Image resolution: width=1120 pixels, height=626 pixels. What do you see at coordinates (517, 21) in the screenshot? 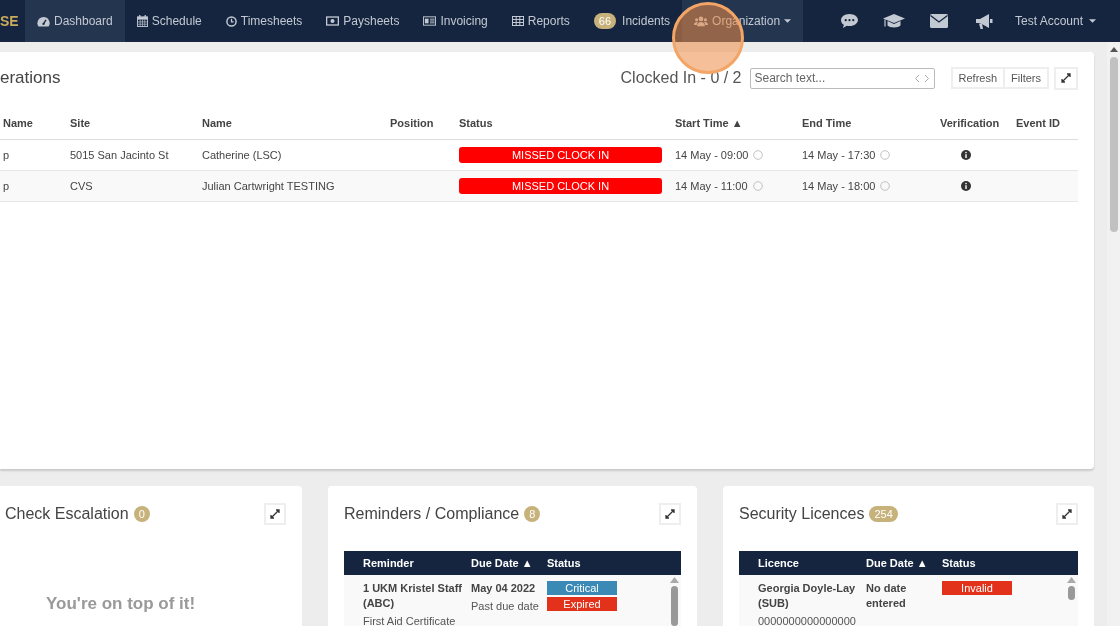
I see `table-icon` at bounding box center [517, 21].